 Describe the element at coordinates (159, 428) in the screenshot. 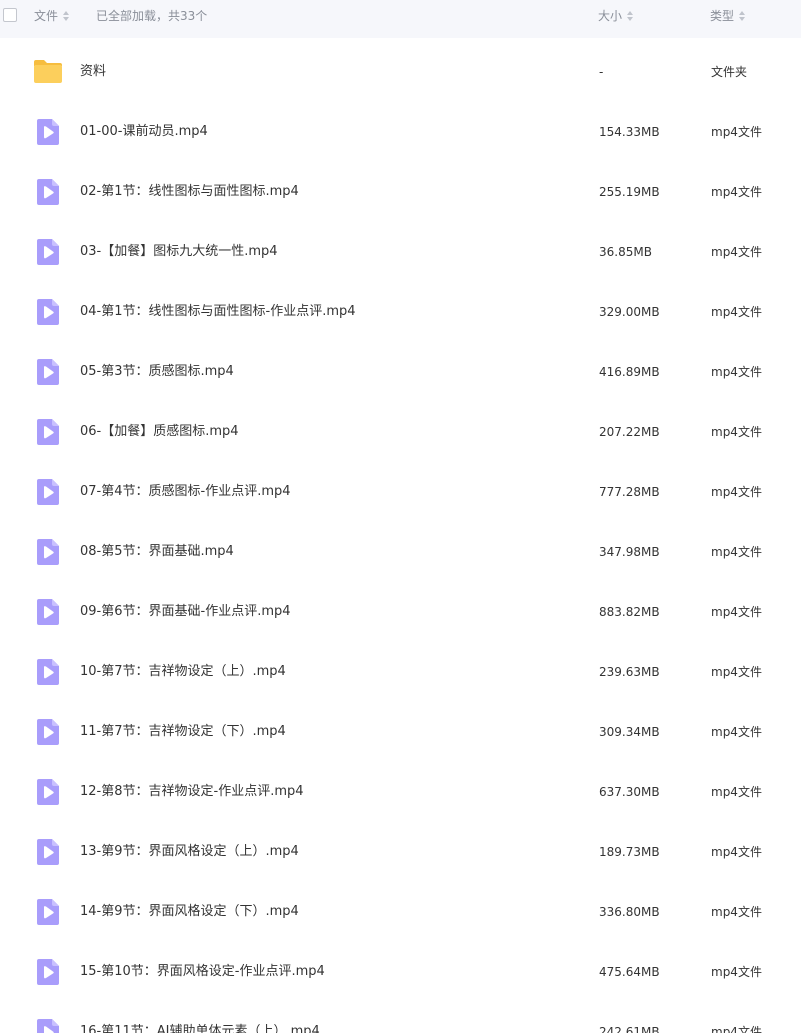

I see `file-name: 06-【加餐】质感图标.mp4` at that location.